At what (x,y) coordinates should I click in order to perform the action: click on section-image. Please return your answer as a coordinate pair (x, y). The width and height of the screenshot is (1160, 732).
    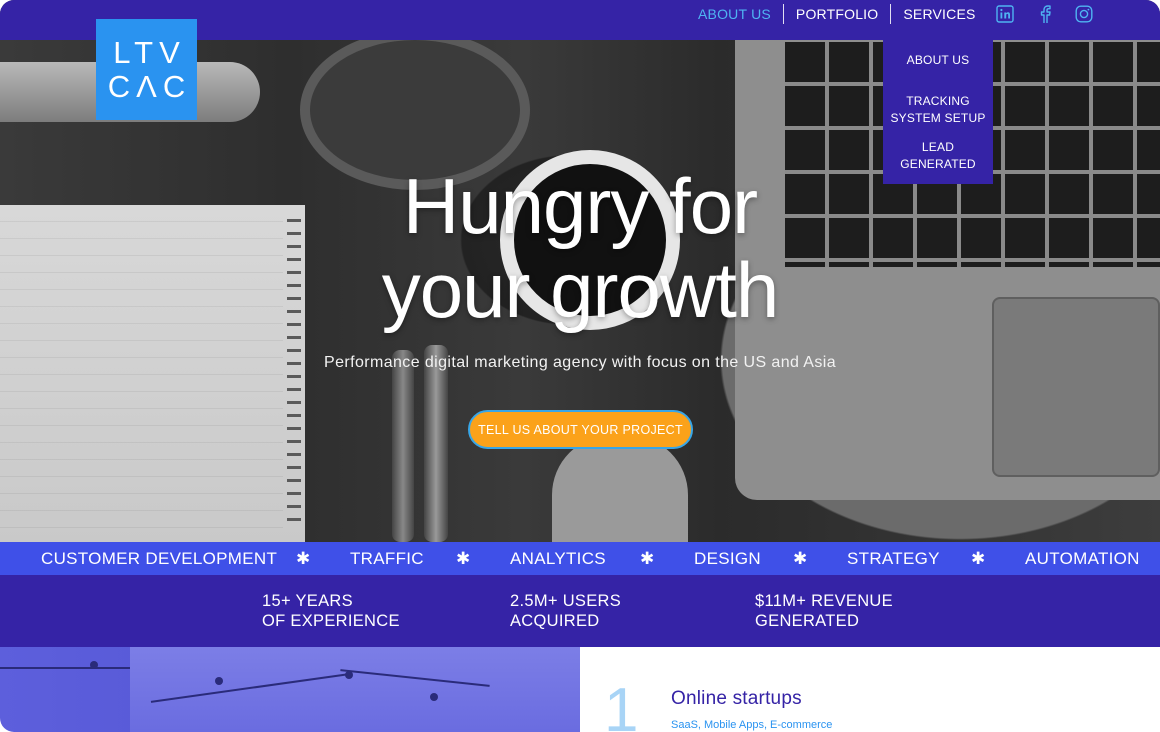
    Looking at the image, I should click on (290, 689).